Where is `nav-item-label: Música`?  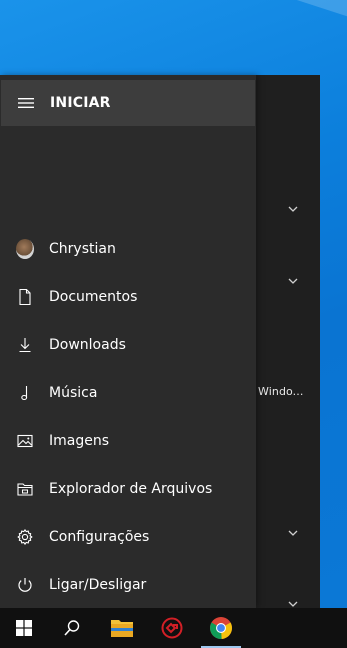 nav-item-label: Música is located at coordinates (73, 393).